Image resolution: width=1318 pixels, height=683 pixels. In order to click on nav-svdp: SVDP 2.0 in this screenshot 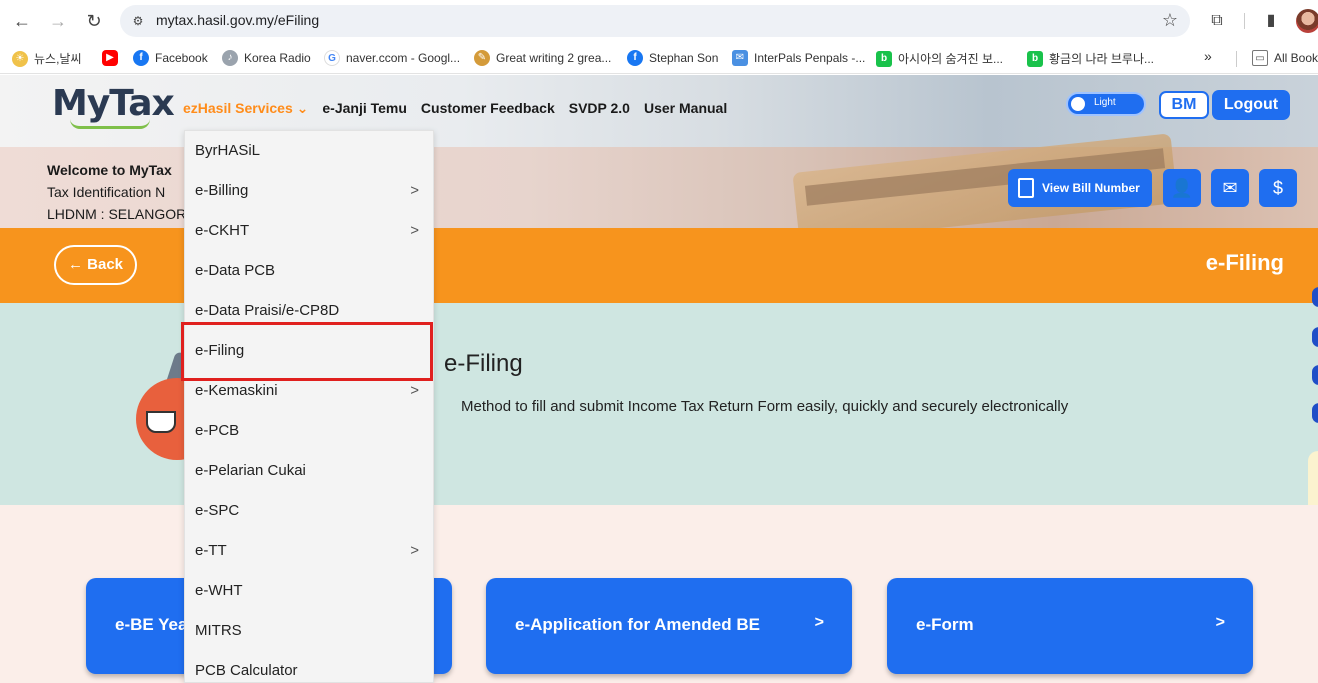, I will do `click(599, 108)`.